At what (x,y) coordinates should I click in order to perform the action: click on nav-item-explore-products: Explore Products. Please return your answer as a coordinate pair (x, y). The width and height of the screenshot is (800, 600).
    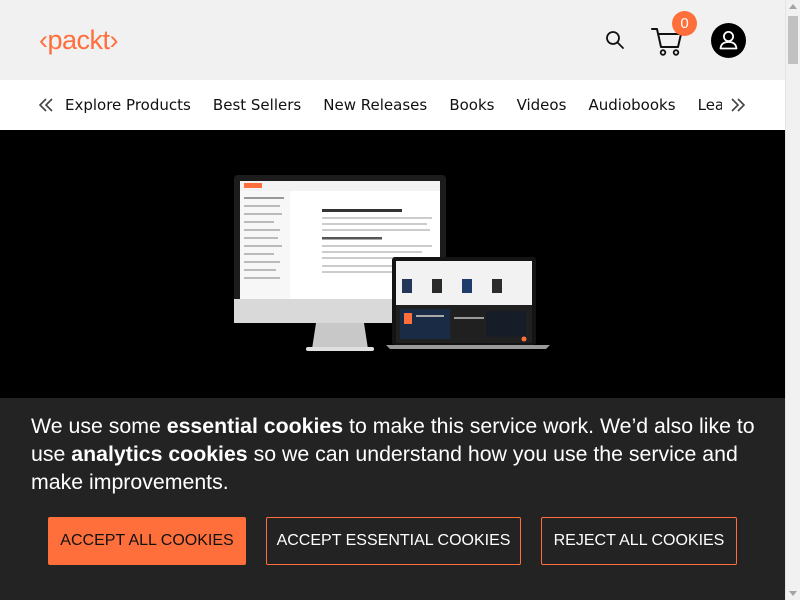
    Looking at the image, I should click on (128, 105).